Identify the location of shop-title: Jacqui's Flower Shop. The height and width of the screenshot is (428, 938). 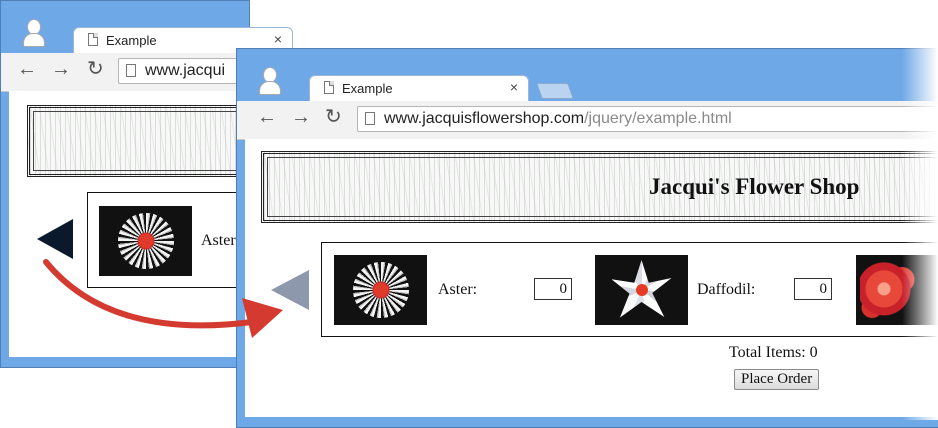
(754, 186).